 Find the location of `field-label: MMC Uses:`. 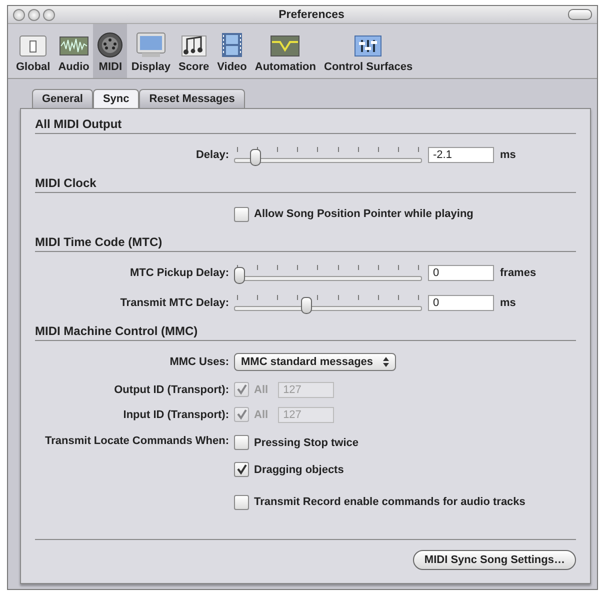

field-label: MMC Uses: is located at coordinates (198, 362).